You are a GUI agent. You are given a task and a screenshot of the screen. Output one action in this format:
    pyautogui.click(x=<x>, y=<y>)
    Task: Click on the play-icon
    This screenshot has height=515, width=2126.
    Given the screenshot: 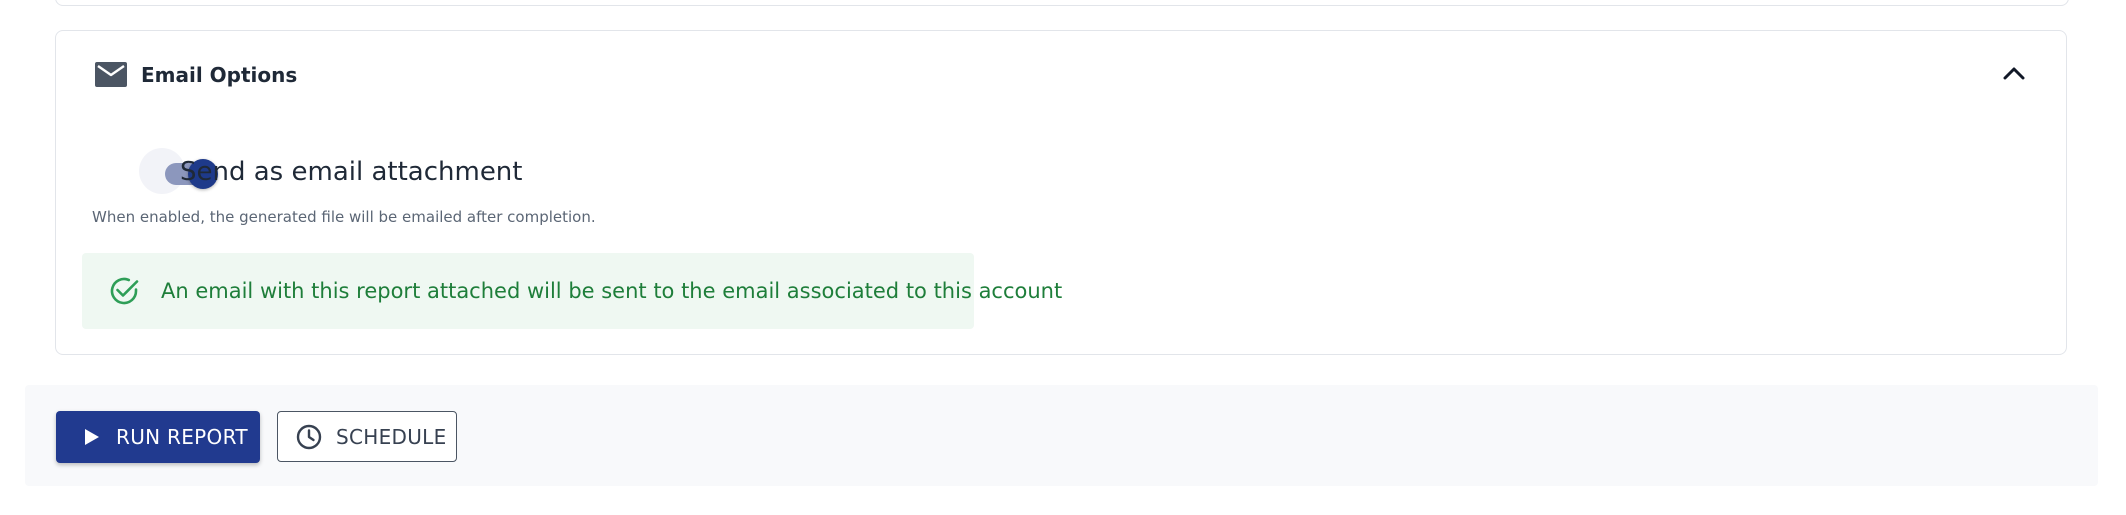 What is the action you would take?
    pyautogui.click(x=92, y=437)
    